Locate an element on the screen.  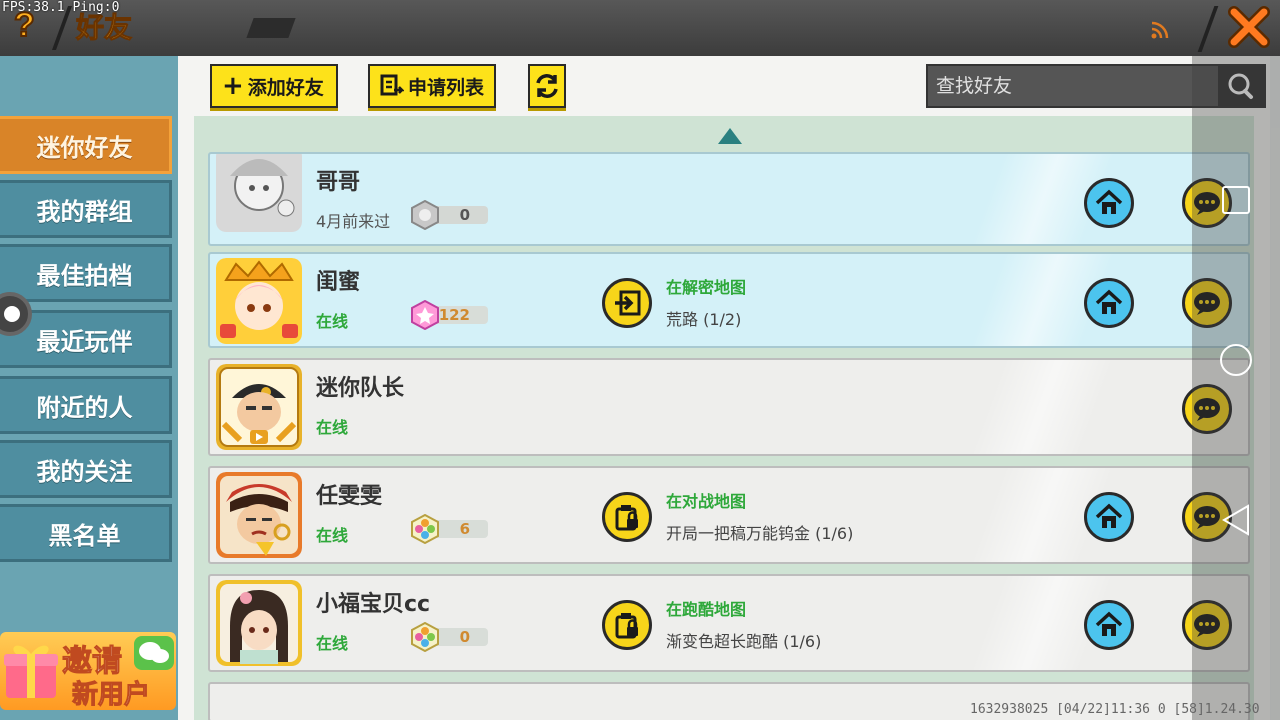
map-status: 在对战地图 is located at coordinates (706, 501).